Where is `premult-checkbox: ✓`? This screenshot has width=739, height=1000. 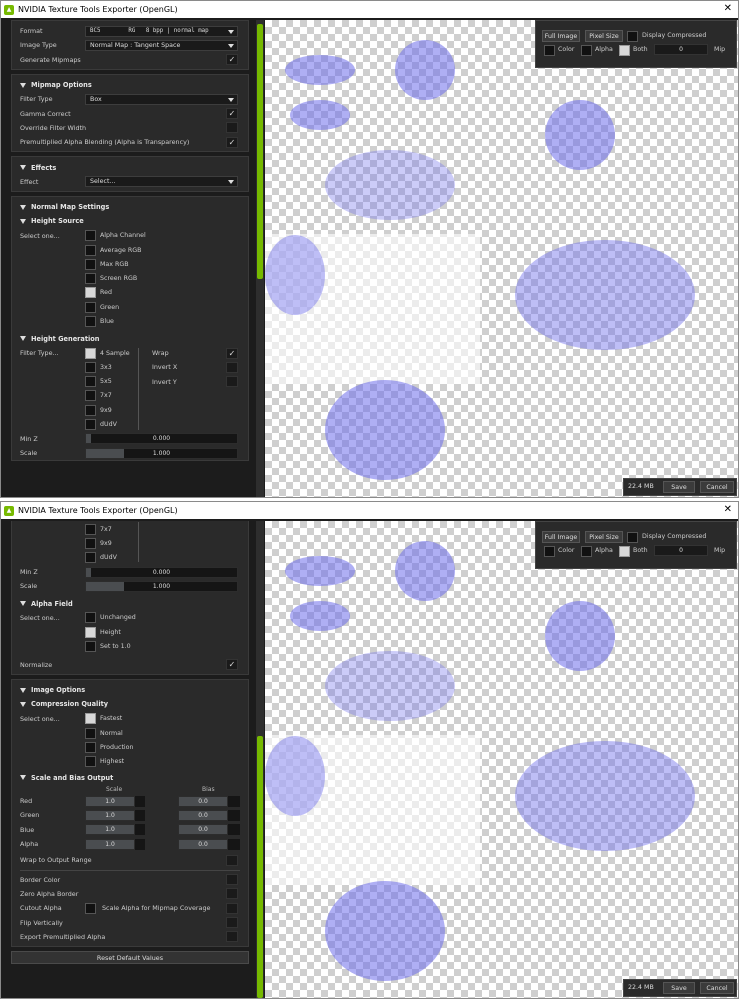 premult-checkbox: ✓ is located at coordinates (232, 142).